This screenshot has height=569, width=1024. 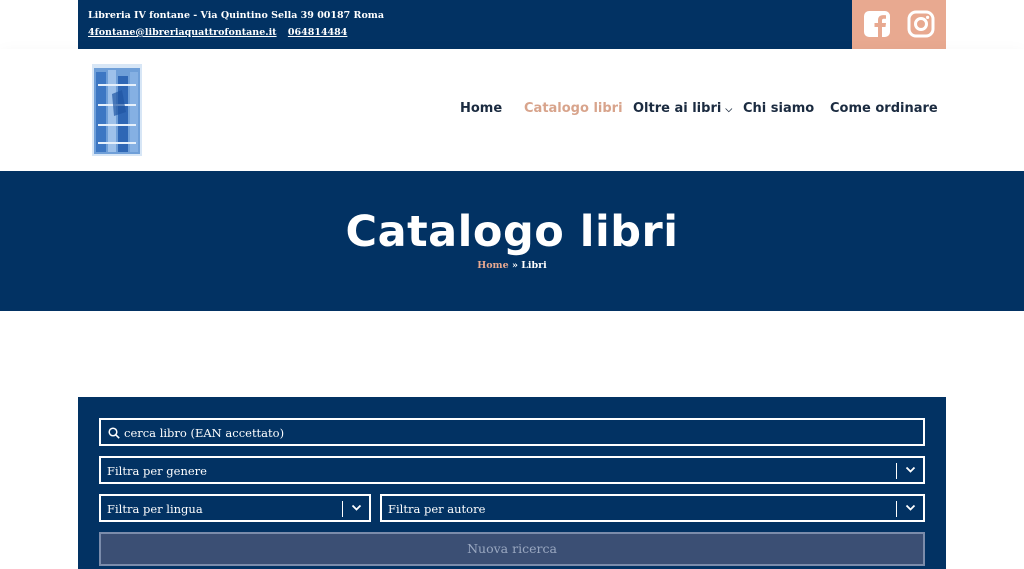 What do you see at coordinates (512, 549) in the screenshot?
I see `new-search-button: Nuova ricerca` at bounding box center [512, 549].